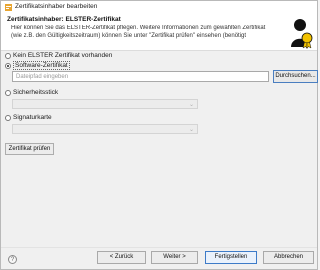  What do you see at coordinates (41, 65) in the screenshot?
I see `radio-label: Software-Zertifikat` at bounding box center [41, 65].